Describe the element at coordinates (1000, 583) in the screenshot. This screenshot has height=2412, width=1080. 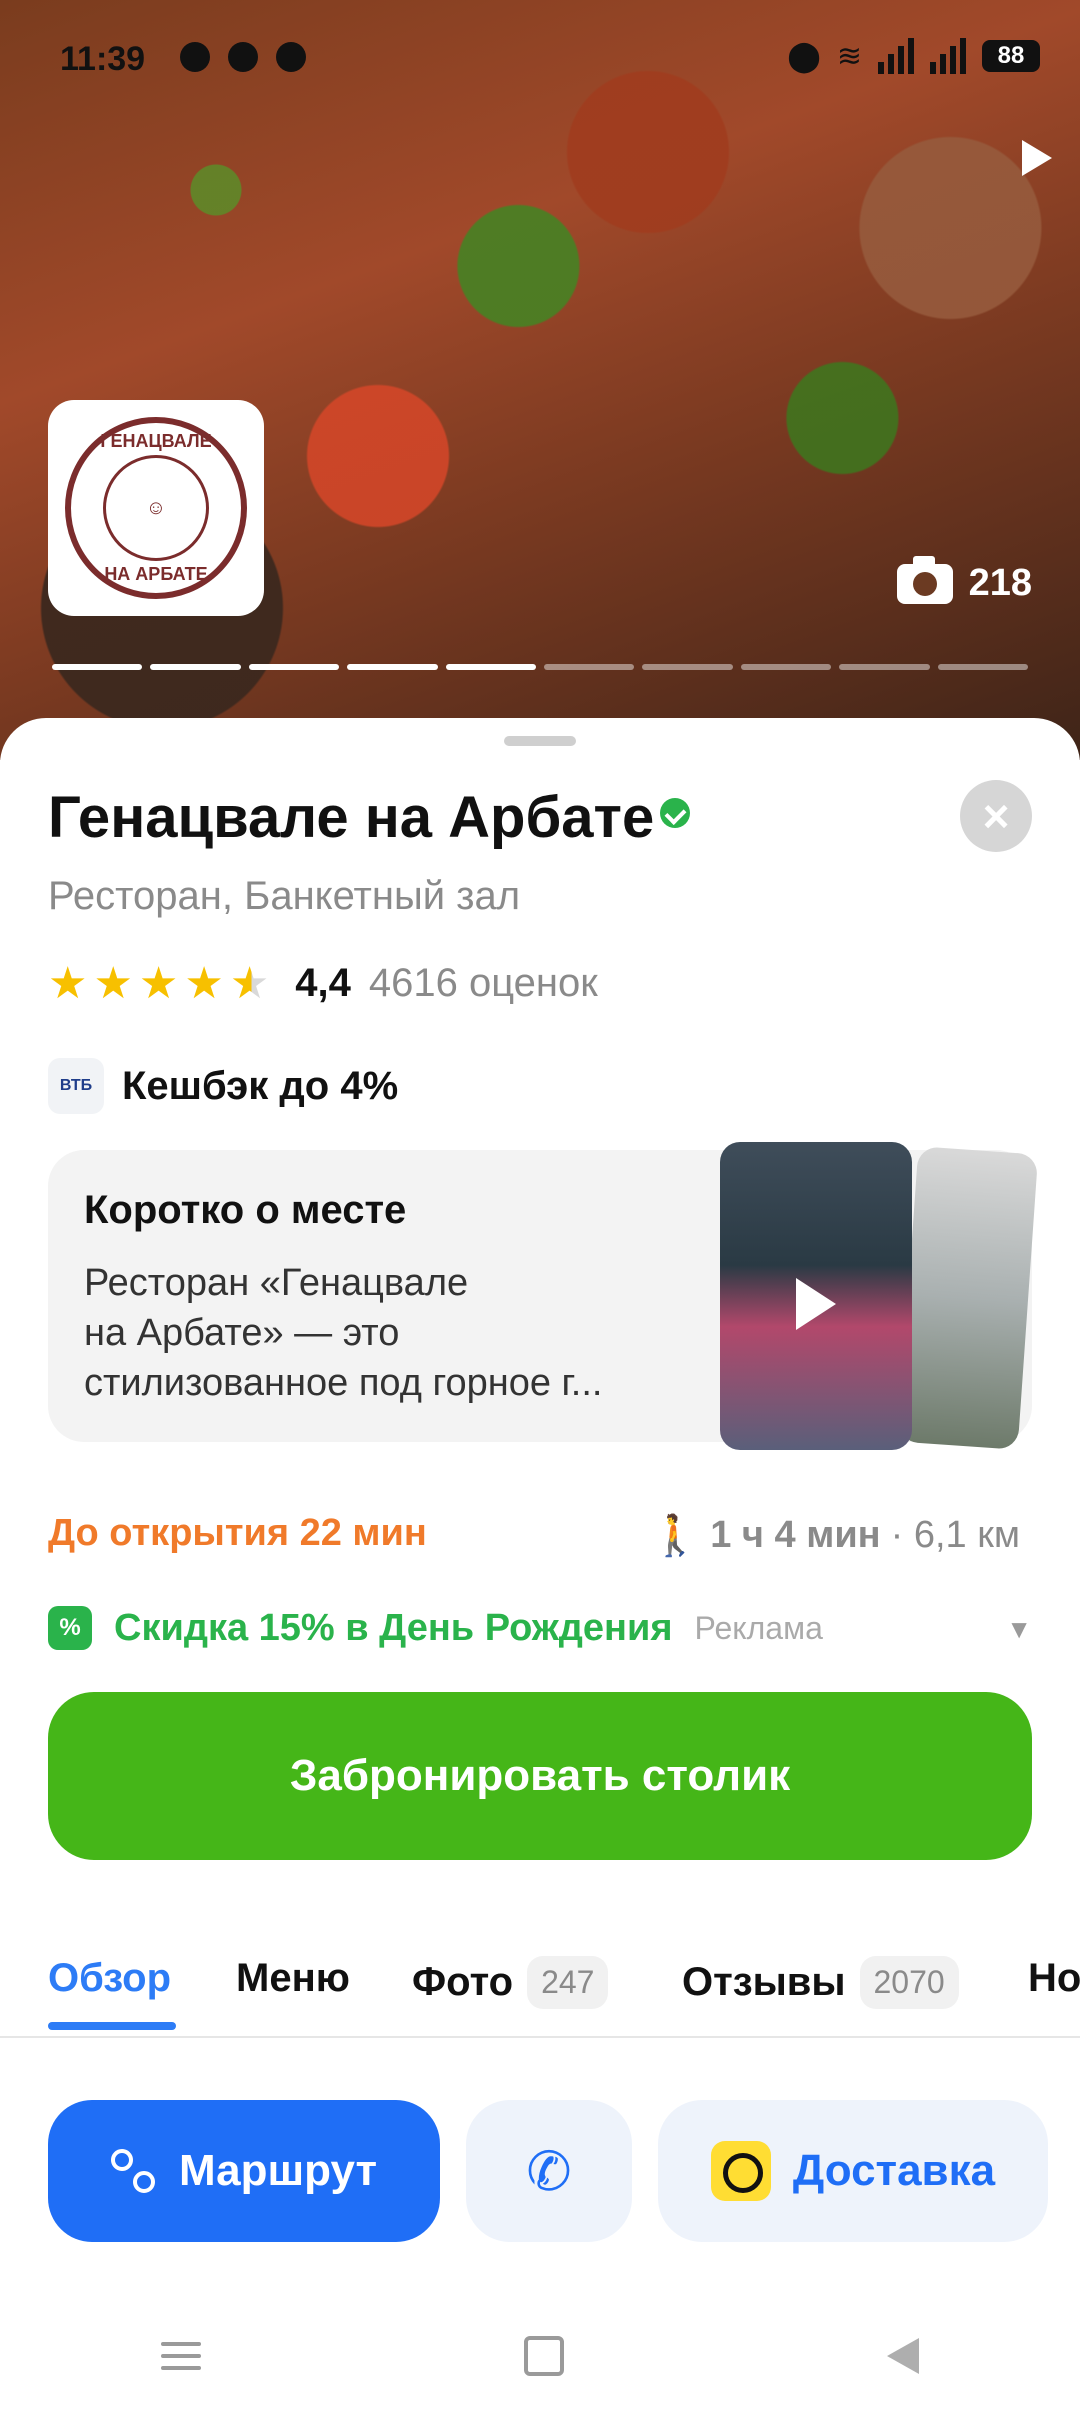
I see `photo-count: 218` at that location.